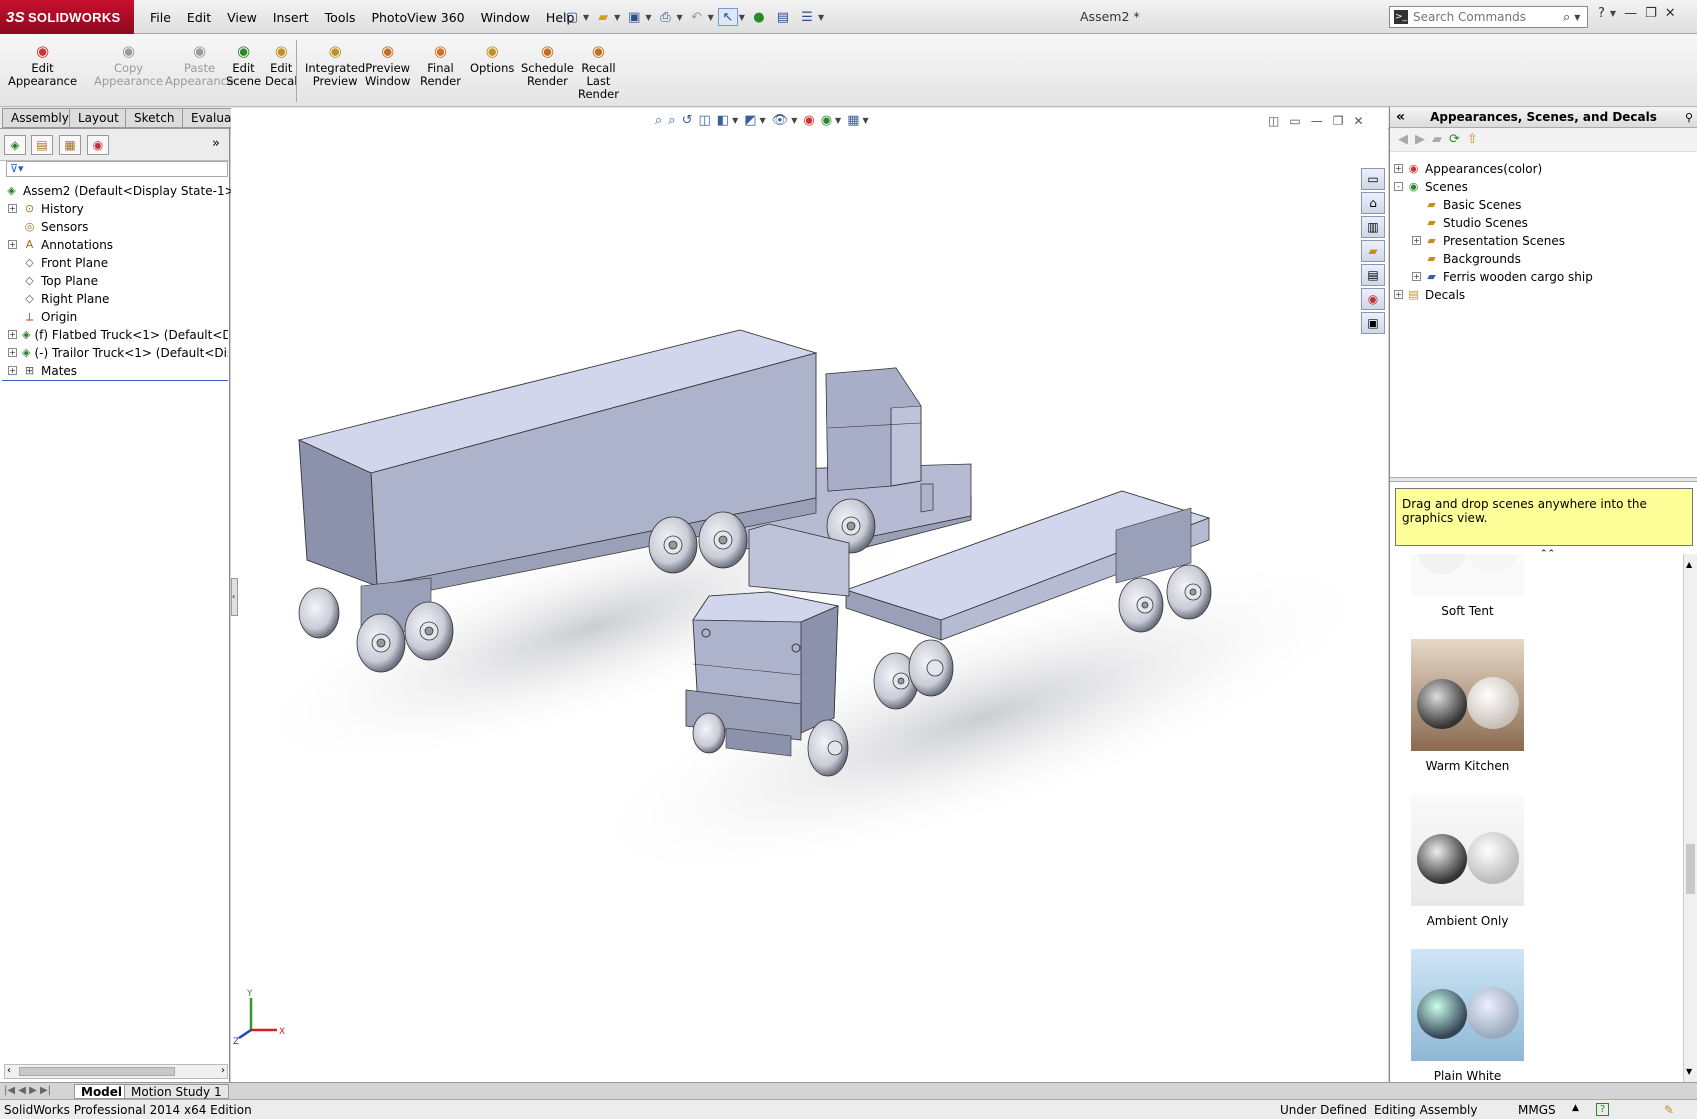  Describe the element at coordinates (1373, 323) in the screenshot. I see `custom-properties-icon: ▣` at that location.